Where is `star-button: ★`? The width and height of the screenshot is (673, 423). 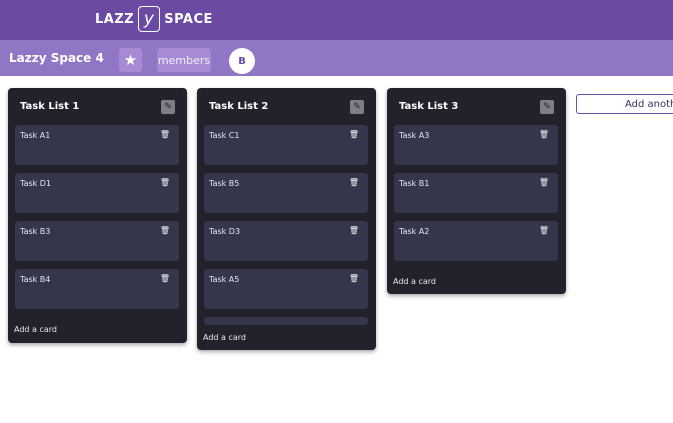
star-button: ★ is located at coordinates (130, 60).